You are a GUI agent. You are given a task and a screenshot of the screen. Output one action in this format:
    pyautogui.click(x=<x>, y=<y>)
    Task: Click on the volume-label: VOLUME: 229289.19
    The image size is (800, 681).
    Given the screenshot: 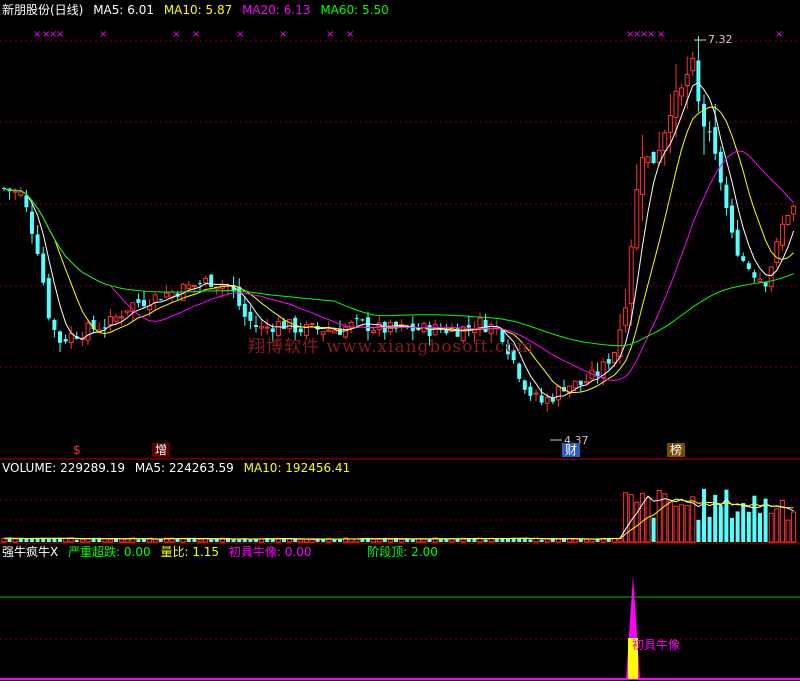 What is the action you would take?
    pyautogui.click(x=63, y=468)
    